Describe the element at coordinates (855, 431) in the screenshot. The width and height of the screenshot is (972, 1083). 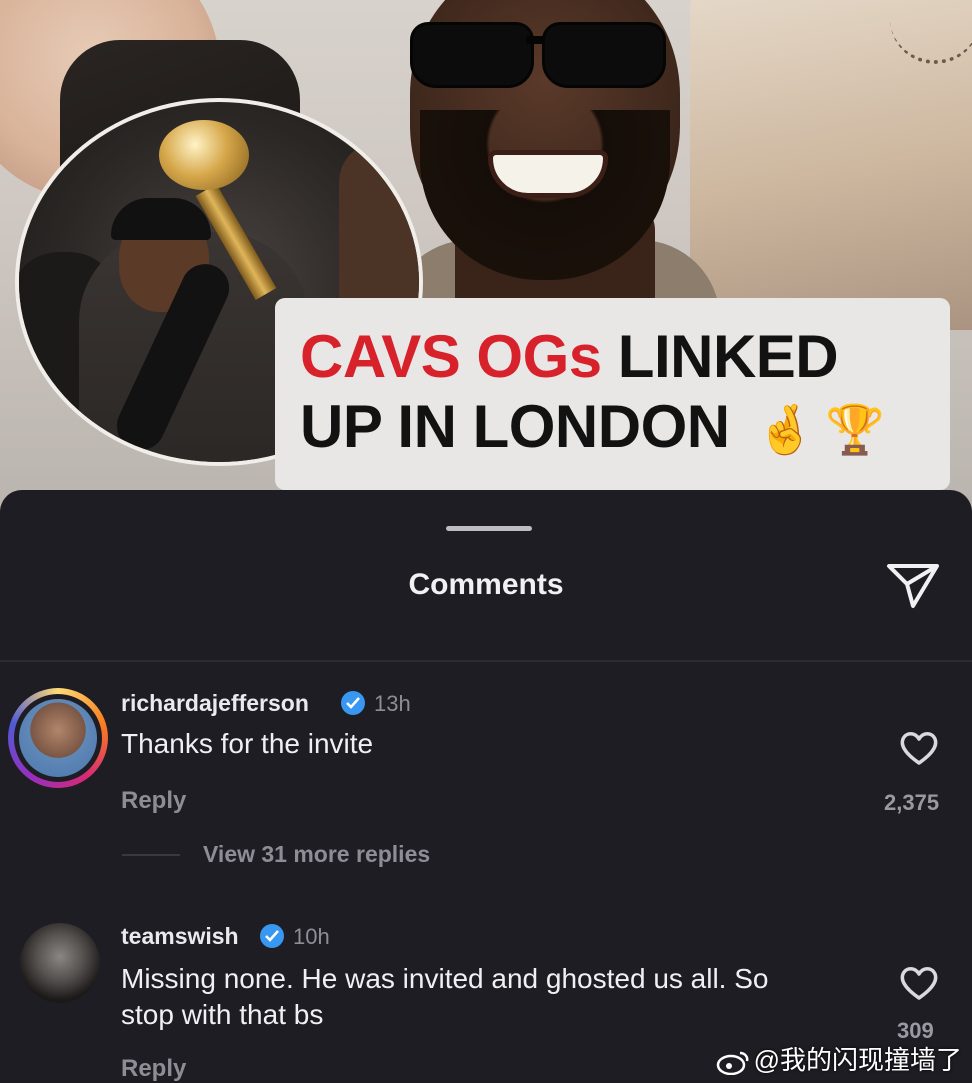
I see `trophy-emoji-icon: 🏆` at that location.